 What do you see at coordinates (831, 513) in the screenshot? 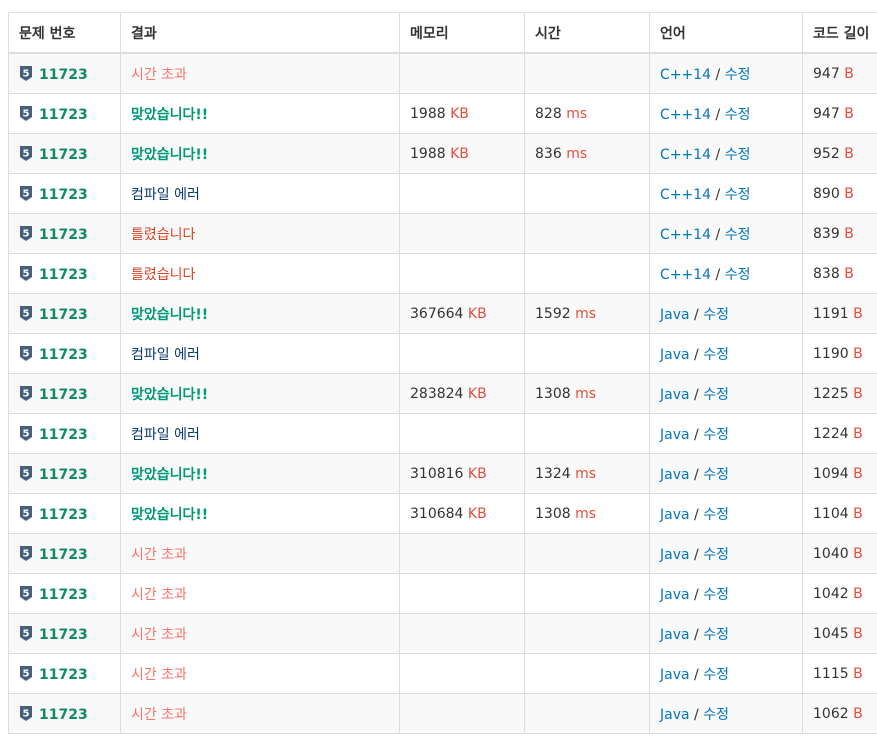
I see `code-length-value: 1104` at bounding box center [831, 513].